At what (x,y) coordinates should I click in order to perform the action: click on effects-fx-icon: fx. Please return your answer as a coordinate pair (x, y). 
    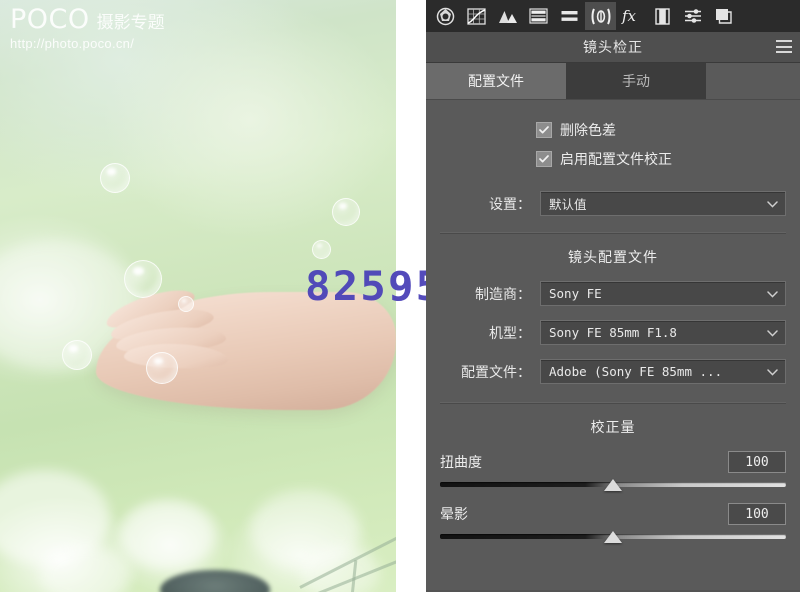
    Looking at the image, I should click on (631, 16).